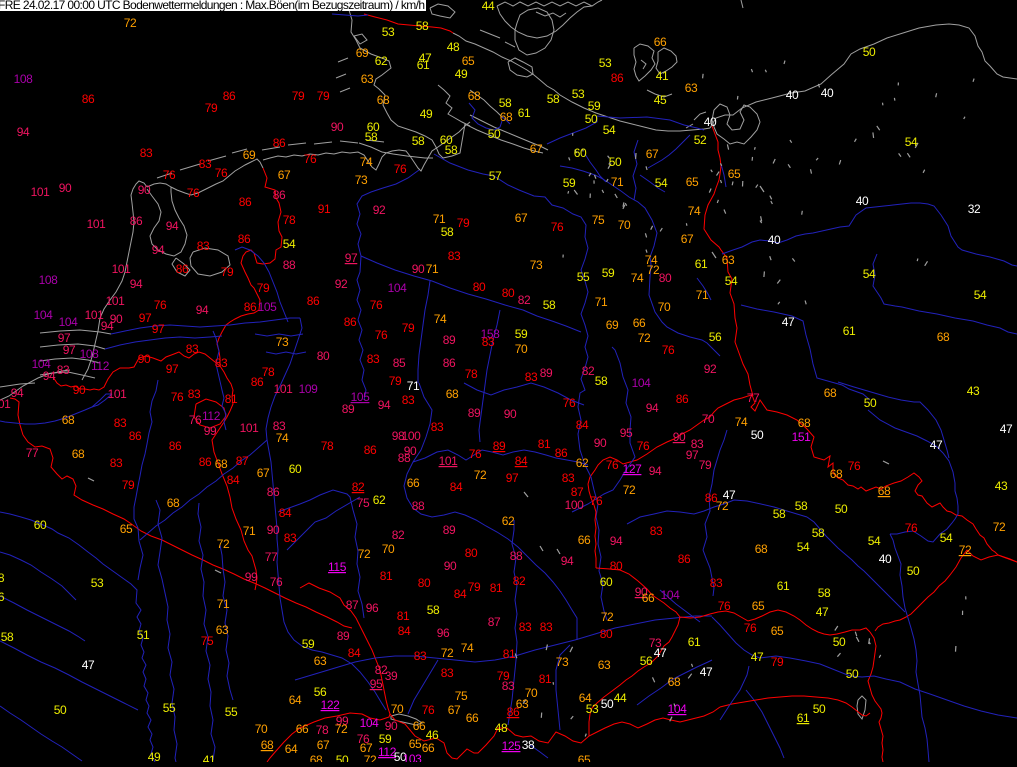 This screenshot has height=767, width=1017. I want to click on svg-text: 39, so click(391, 676).